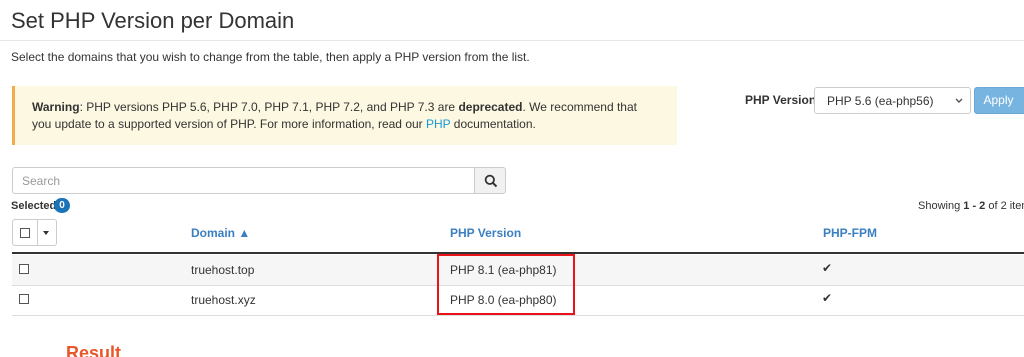 This screenshot has width=1024, height=357. Describe the element at coordinates (781, 100) in the screenshot. I see `php-version-label: PHP Version` at that location.